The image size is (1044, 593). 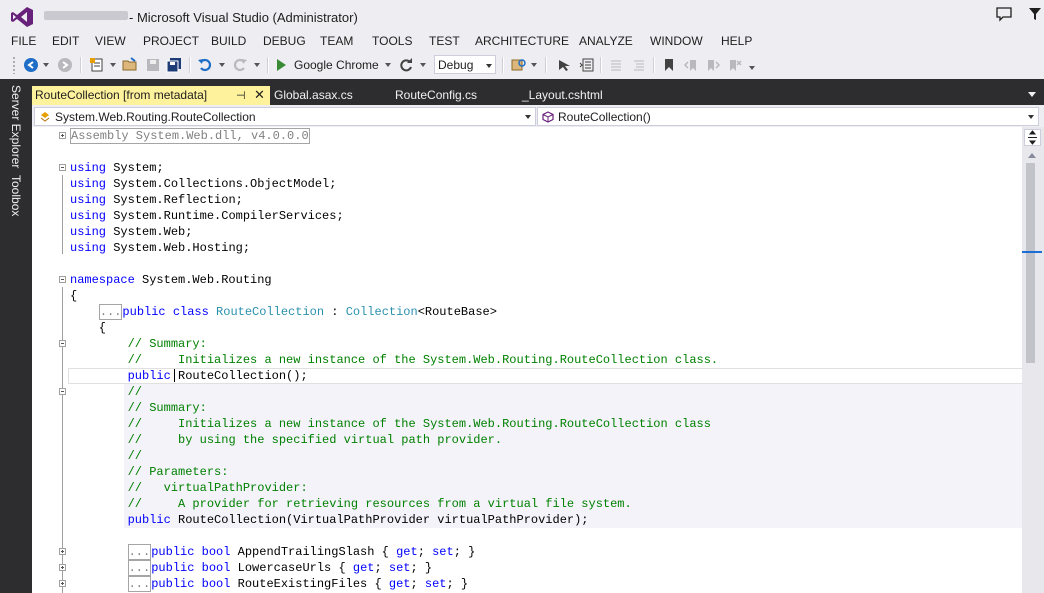 I want to click on scrollbar-thumb, so click(x=1030, y=263).